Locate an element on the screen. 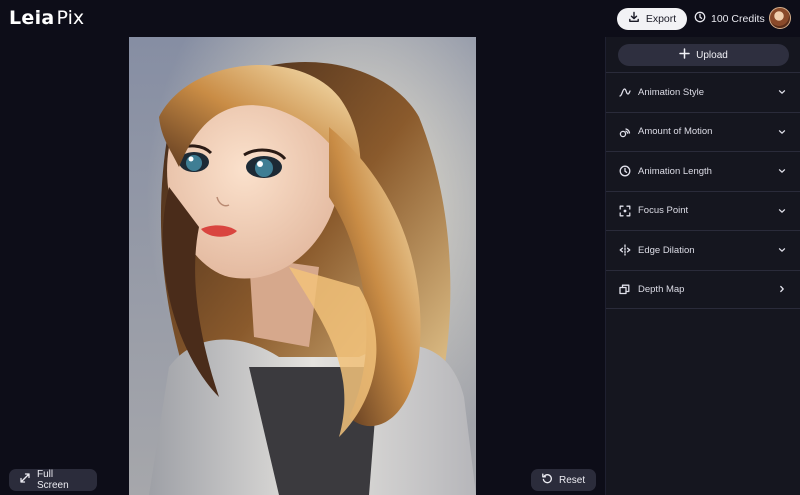  logo-text-leia: Leia is located at coordinates (32, 18).